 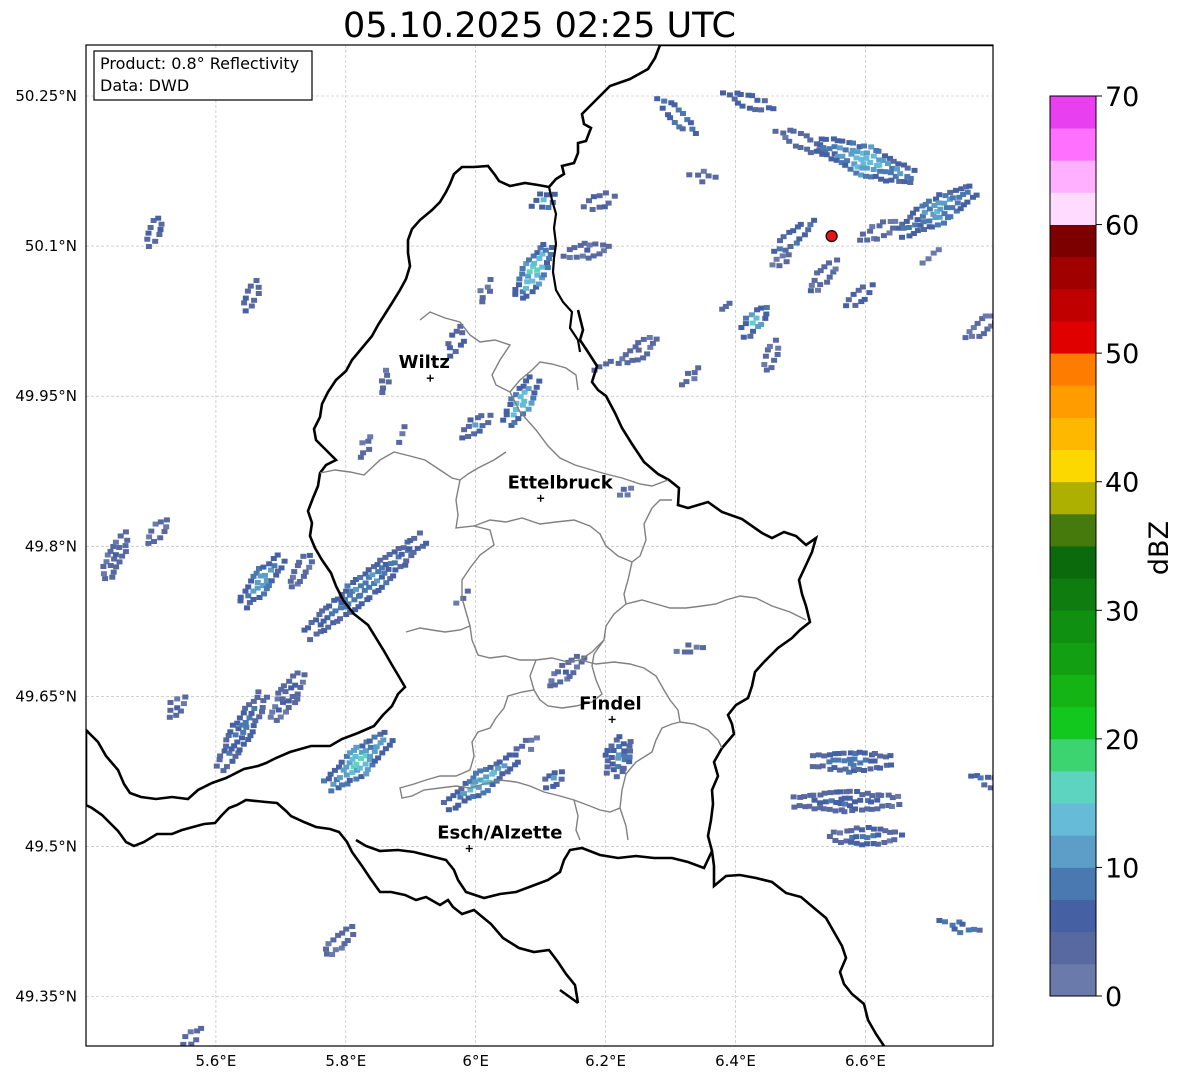 What do you see at coordinates (1113, 997) in the screenshot?
I see `colorbar-tick-label: 0` at bounding box center [1113, 997].